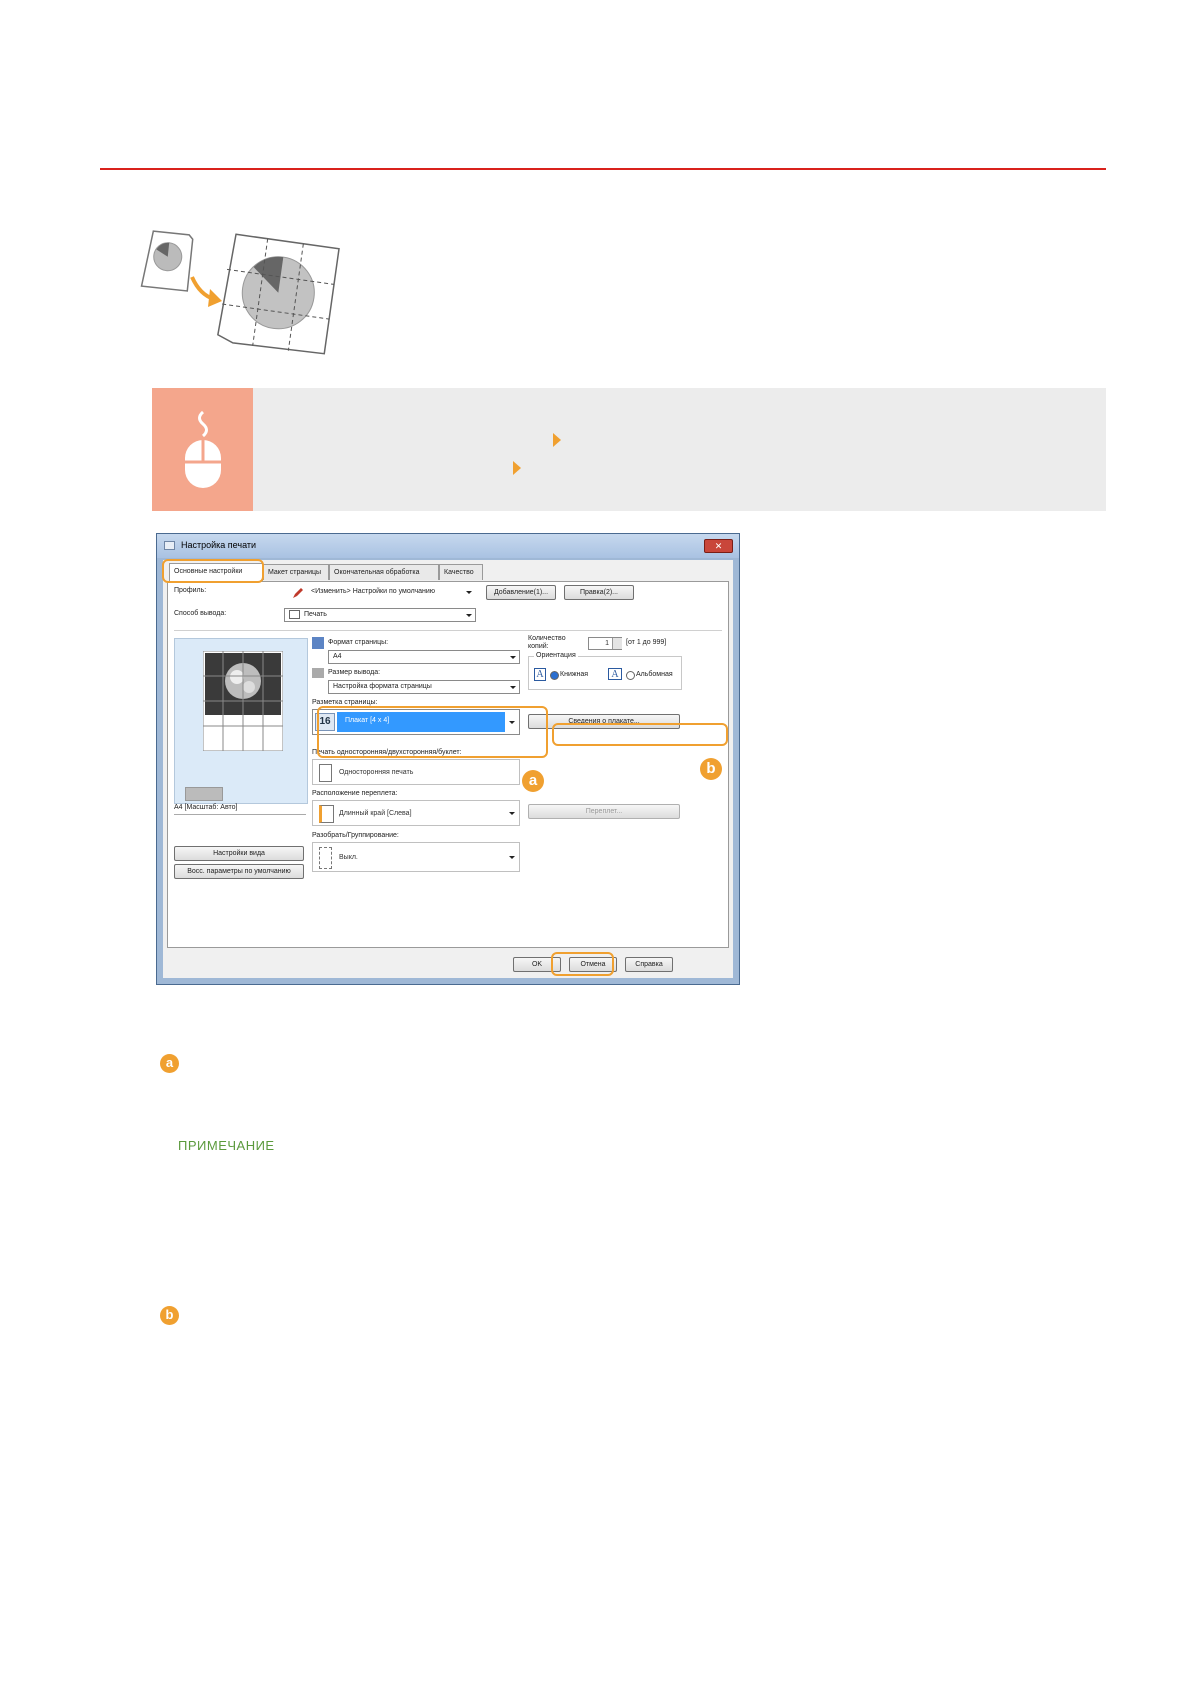 This screenshot has height=1684, width=1191. Describe the element at coordinates (376, 772) in the screenshot. I see `duplex-value: Односторонняя печать` at that location.